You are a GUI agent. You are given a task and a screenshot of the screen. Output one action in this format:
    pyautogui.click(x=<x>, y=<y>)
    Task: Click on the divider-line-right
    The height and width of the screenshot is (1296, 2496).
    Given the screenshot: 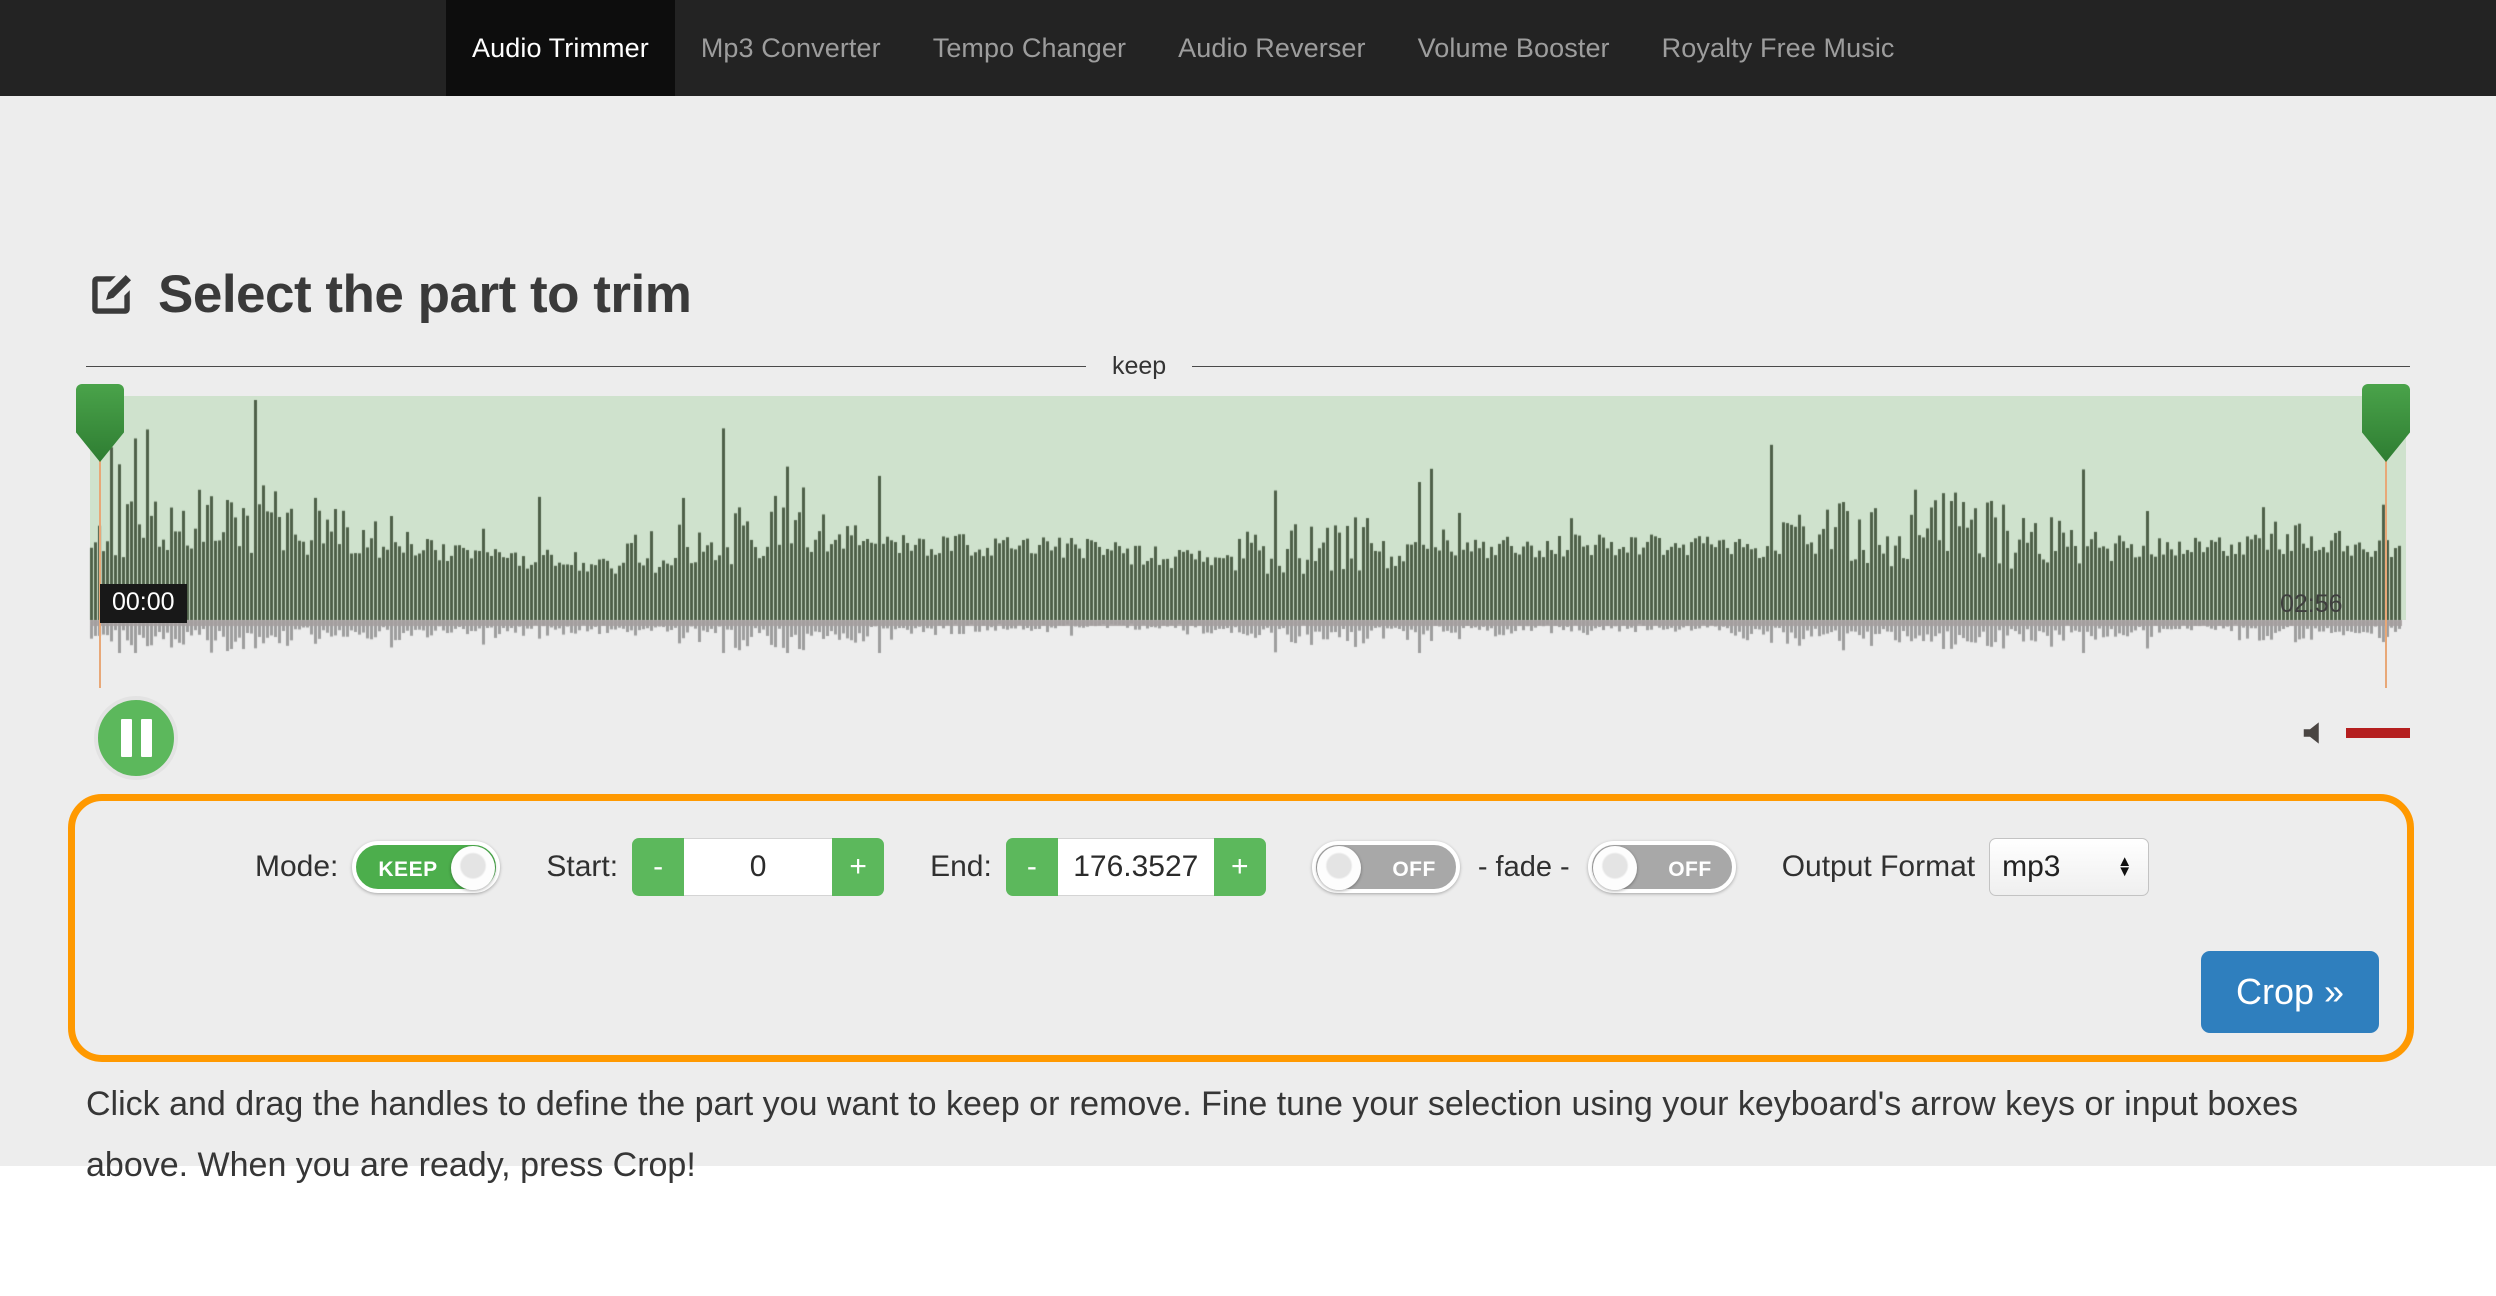 What is the action you would take?
    pyautogui.click(x=1801, y=366)
    